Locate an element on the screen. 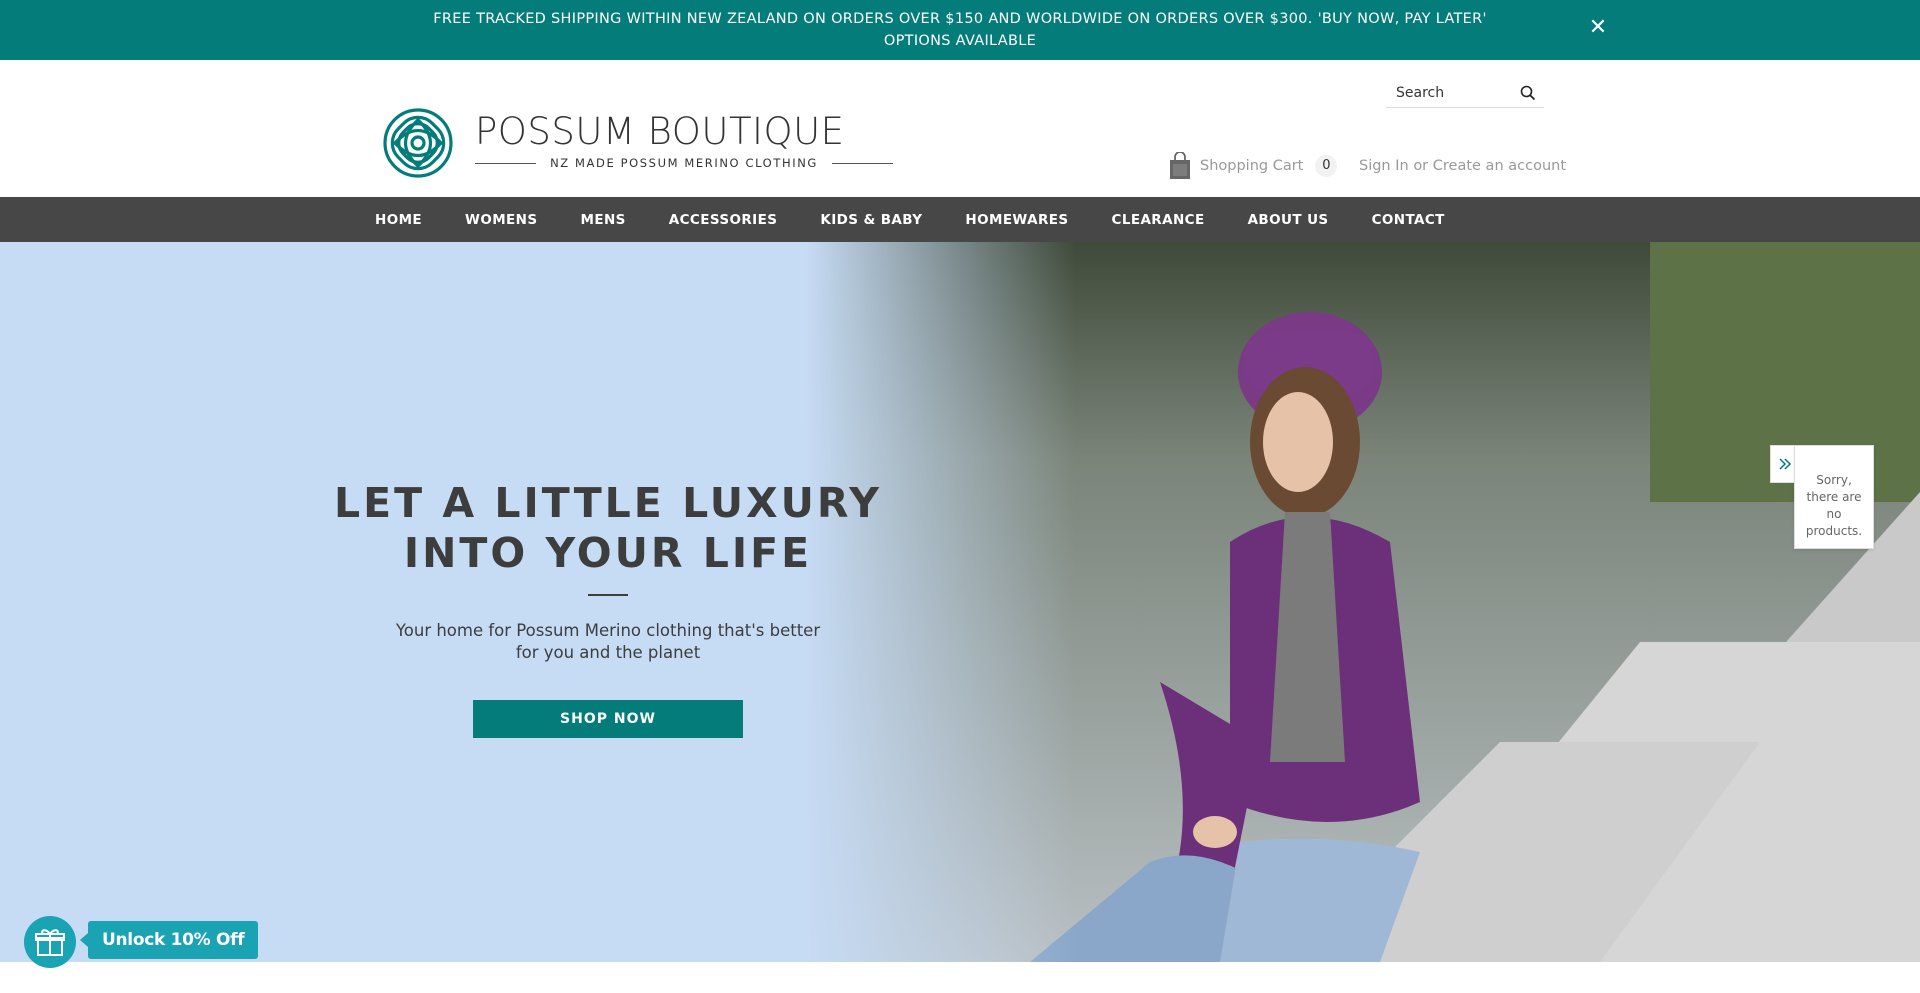  search-icon is located at coordinates (1528, 93).